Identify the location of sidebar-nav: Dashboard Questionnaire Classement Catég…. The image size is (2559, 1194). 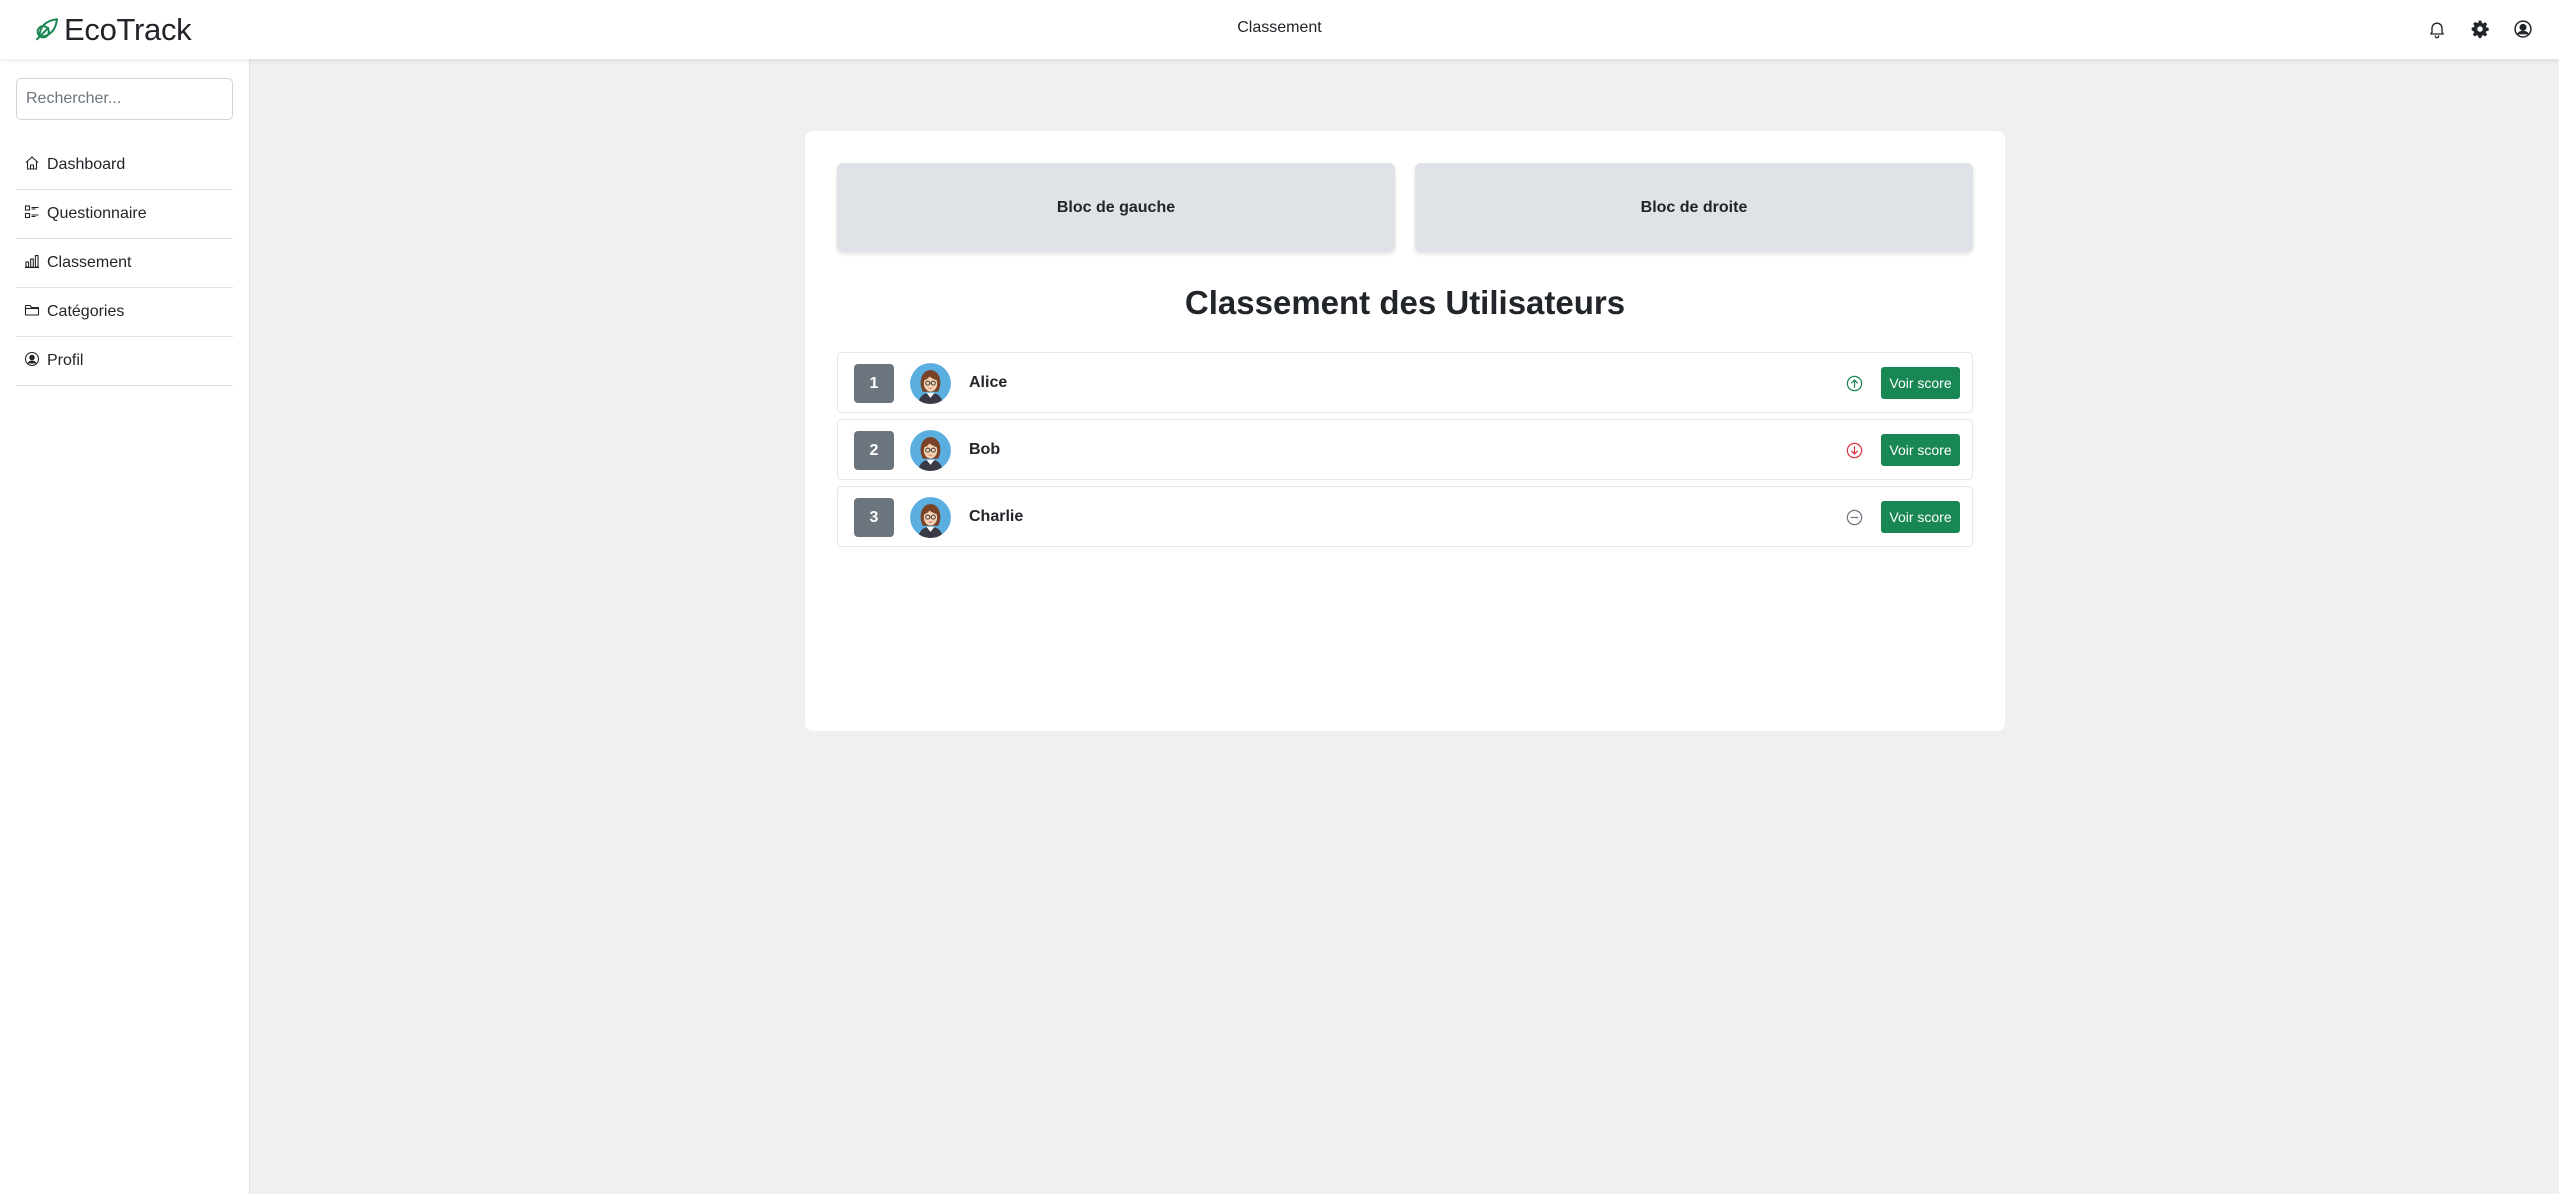
(124, 263).